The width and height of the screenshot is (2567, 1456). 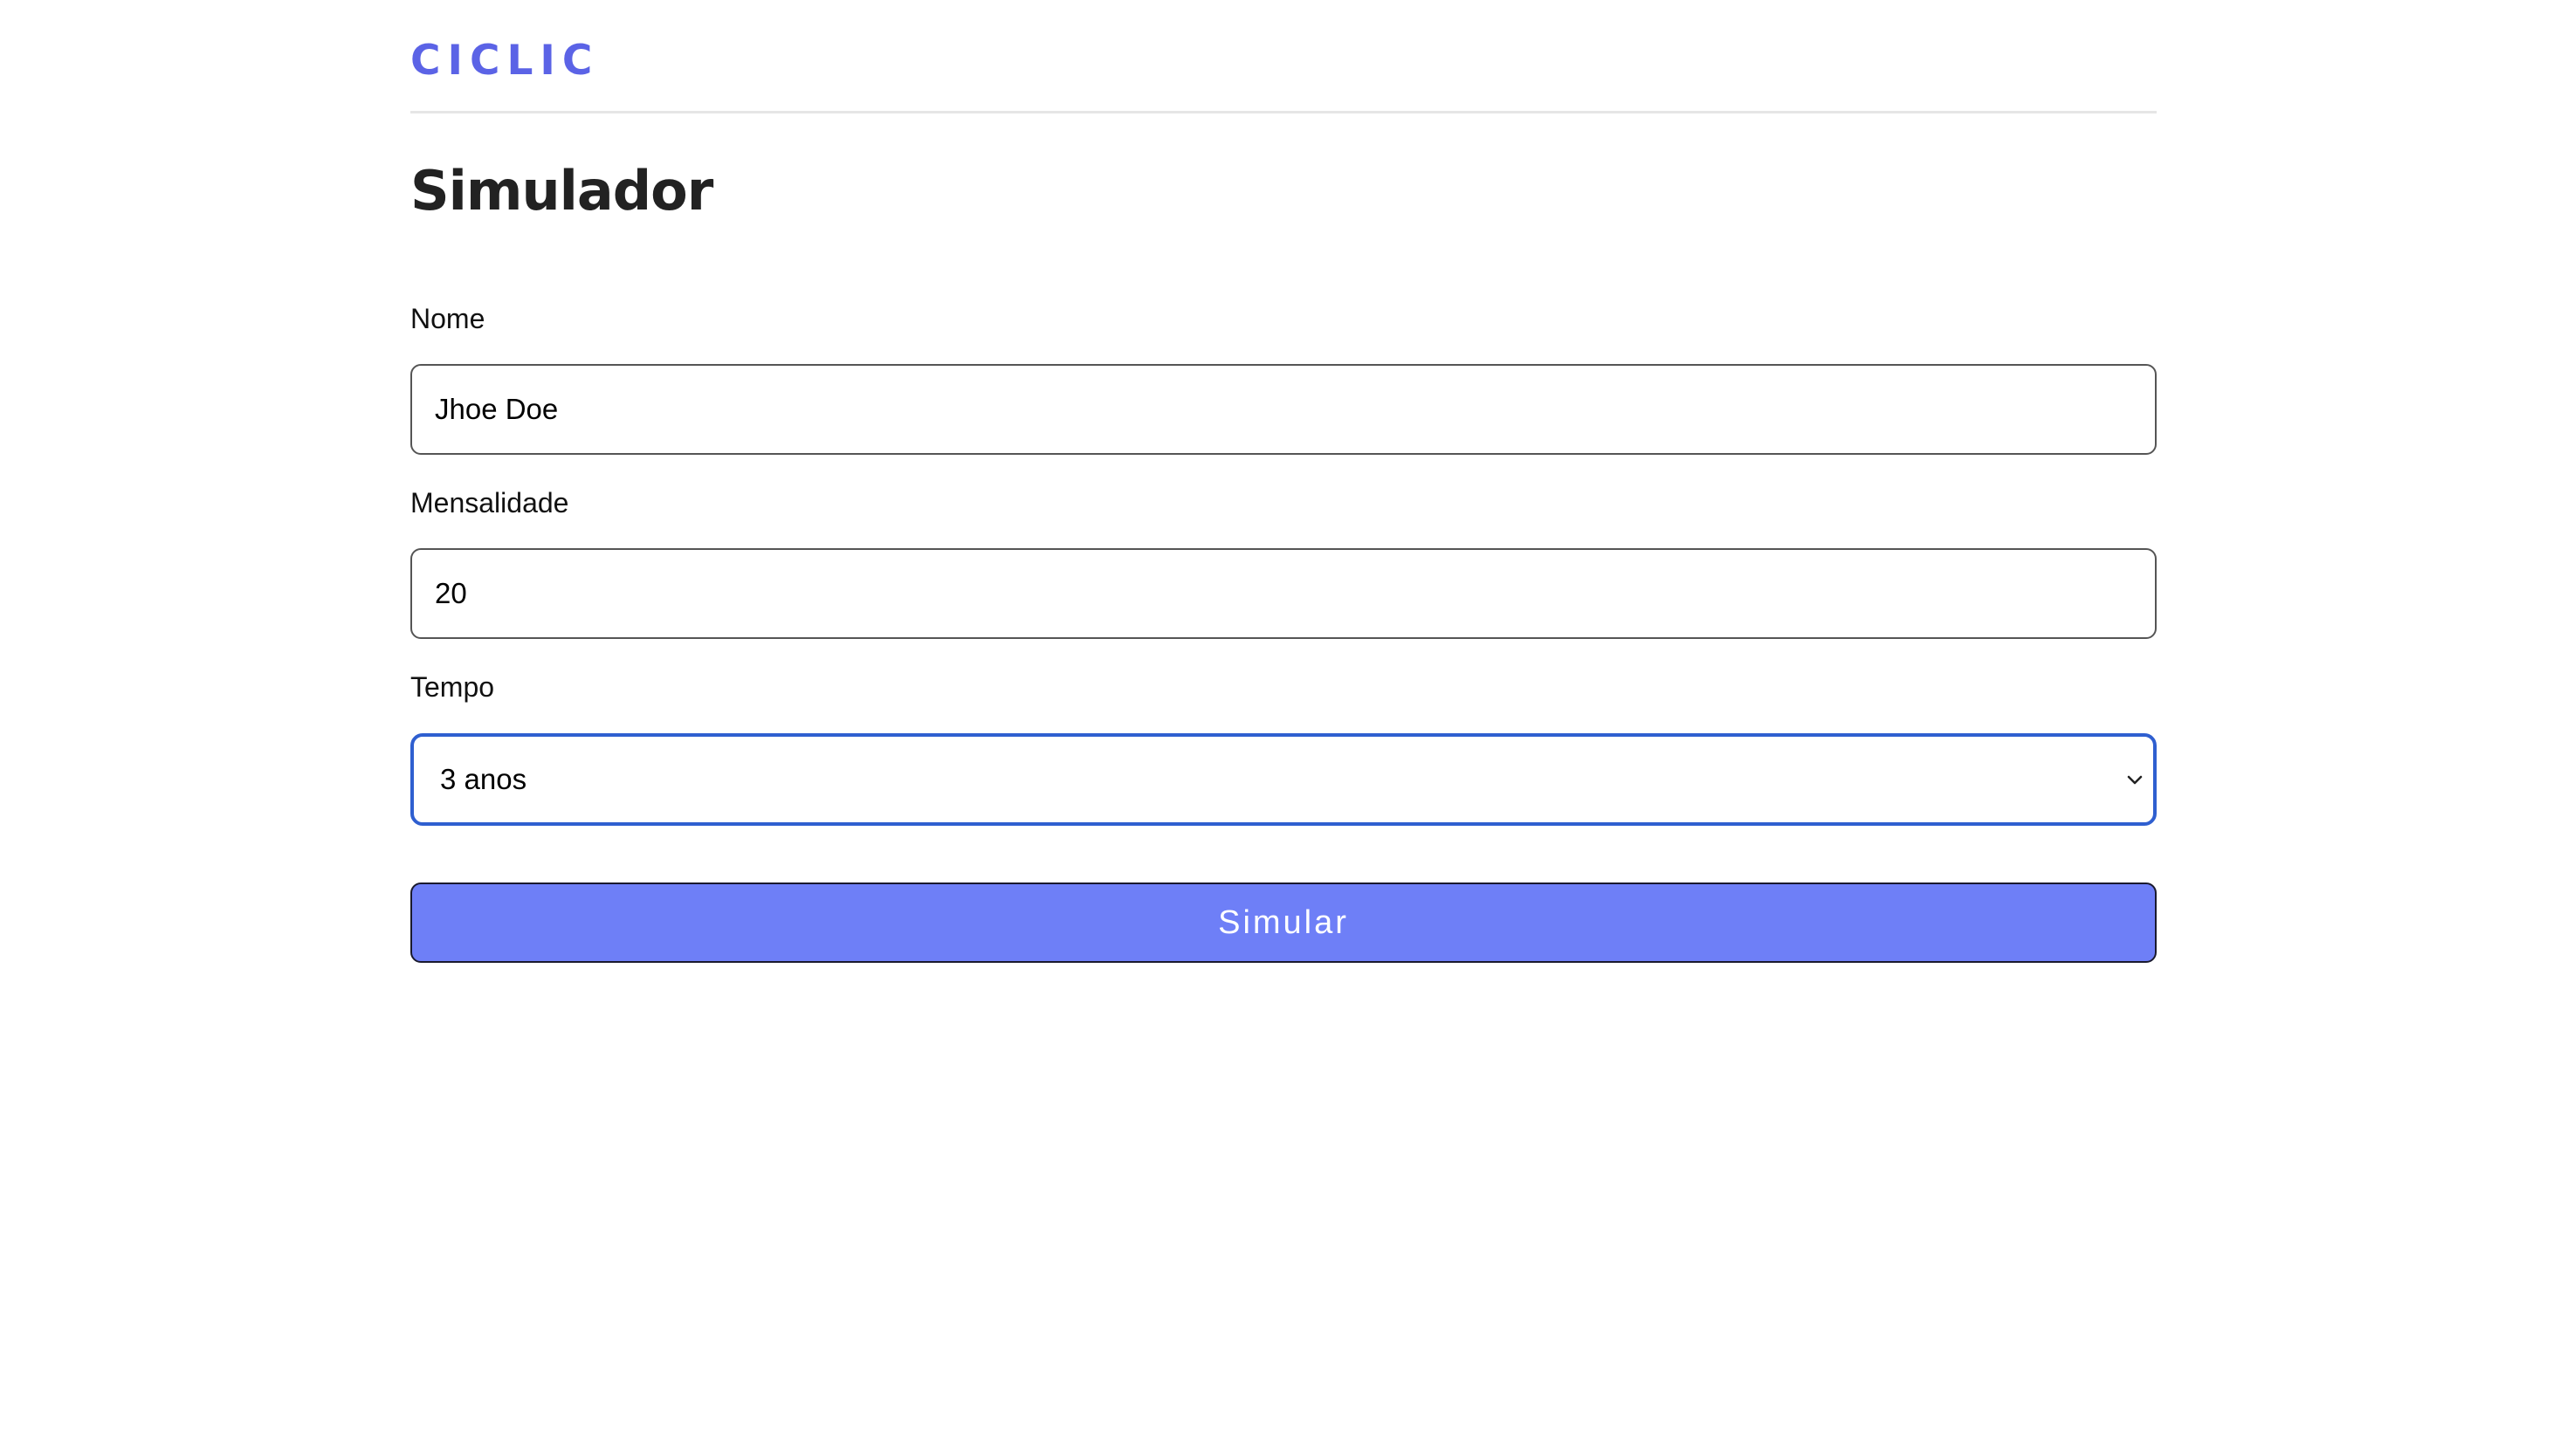 I want to click on tempo-selected-value: 3 anos, so click(x=483, y=779).